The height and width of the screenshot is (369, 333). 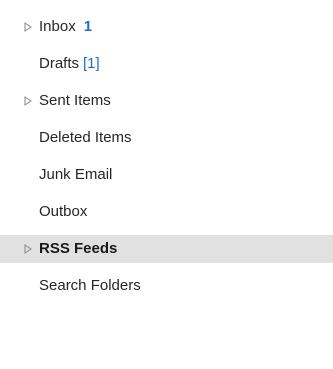 I want to click on folder-label: Sent Items, so click(x=75, y=100).